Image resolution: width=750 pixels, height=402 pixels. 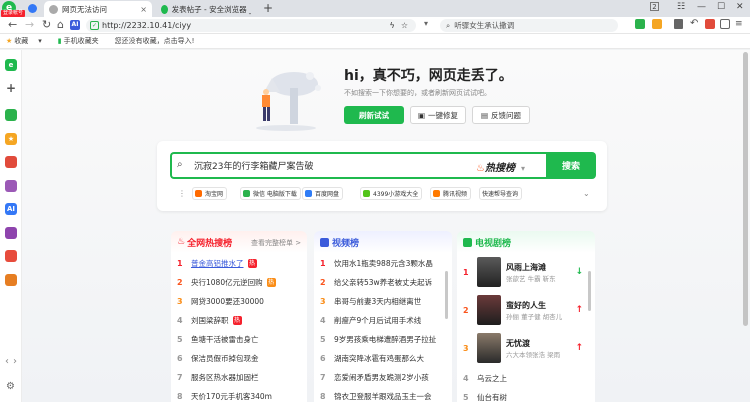 I want to click on sidebar-prev-icon: ‹, so click(x=7, y=361).